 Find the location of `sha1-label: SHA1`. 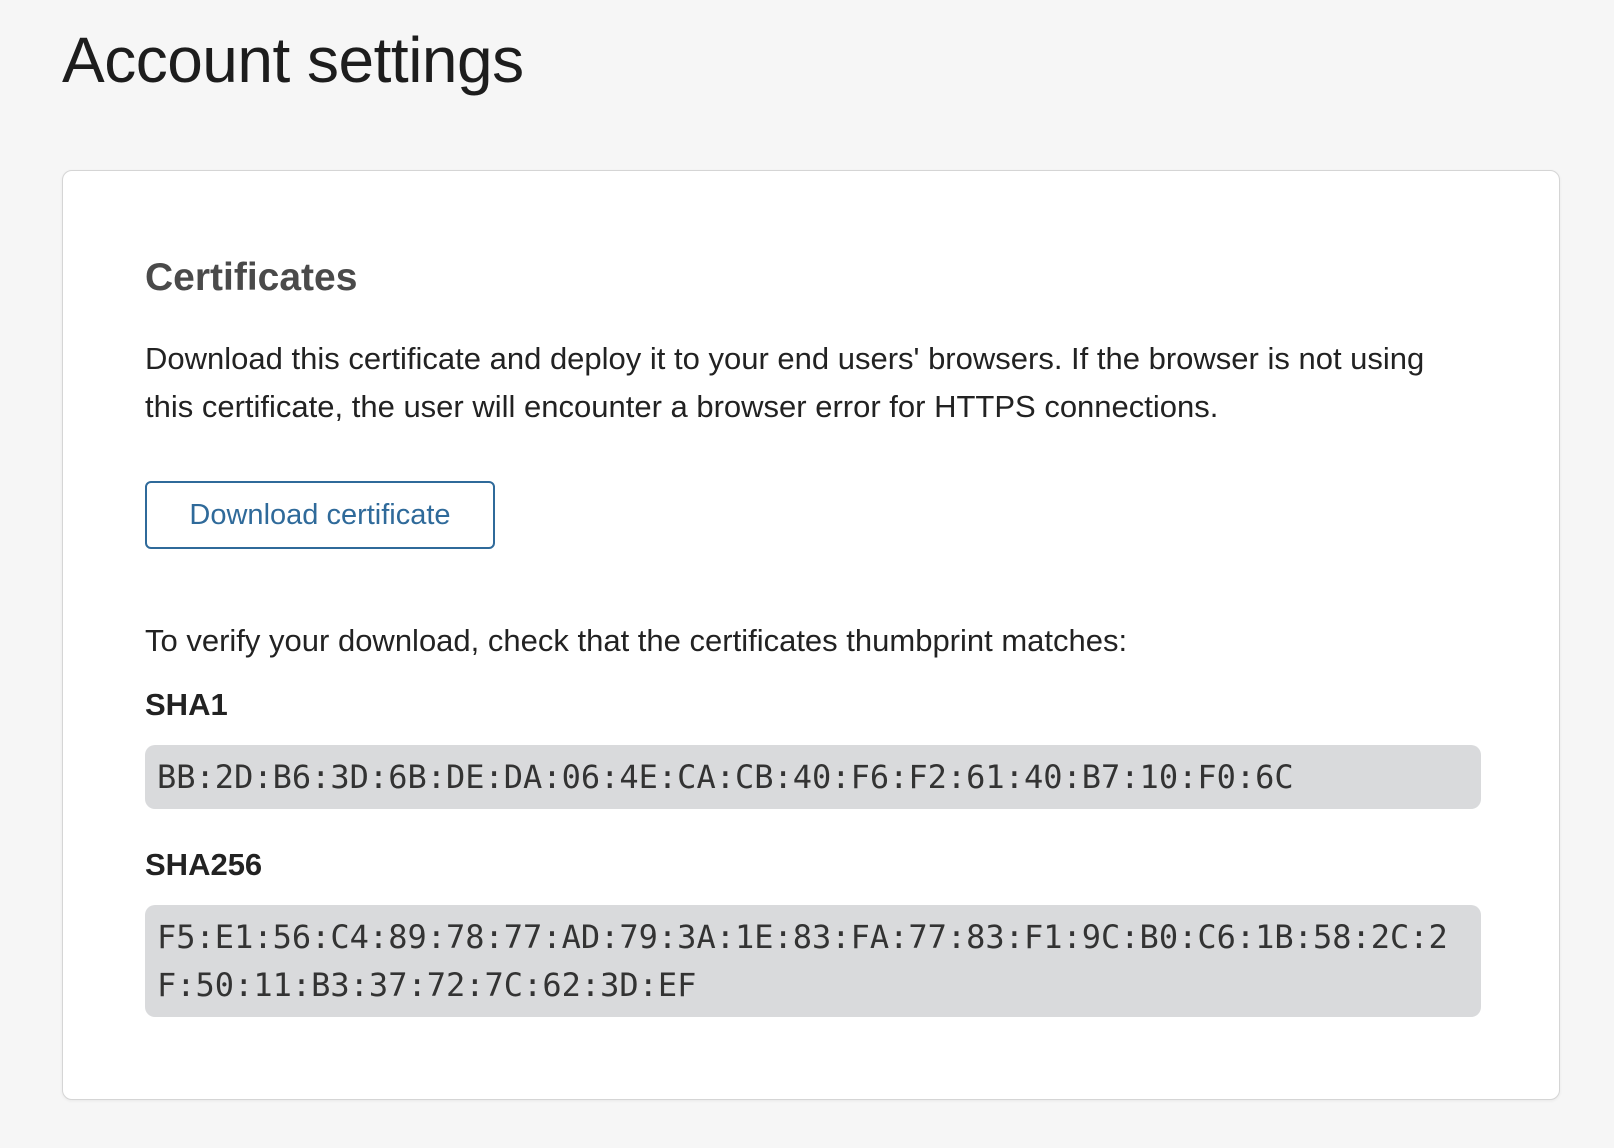

sha1-label: SHA1 is located at coordinates (186, 704).